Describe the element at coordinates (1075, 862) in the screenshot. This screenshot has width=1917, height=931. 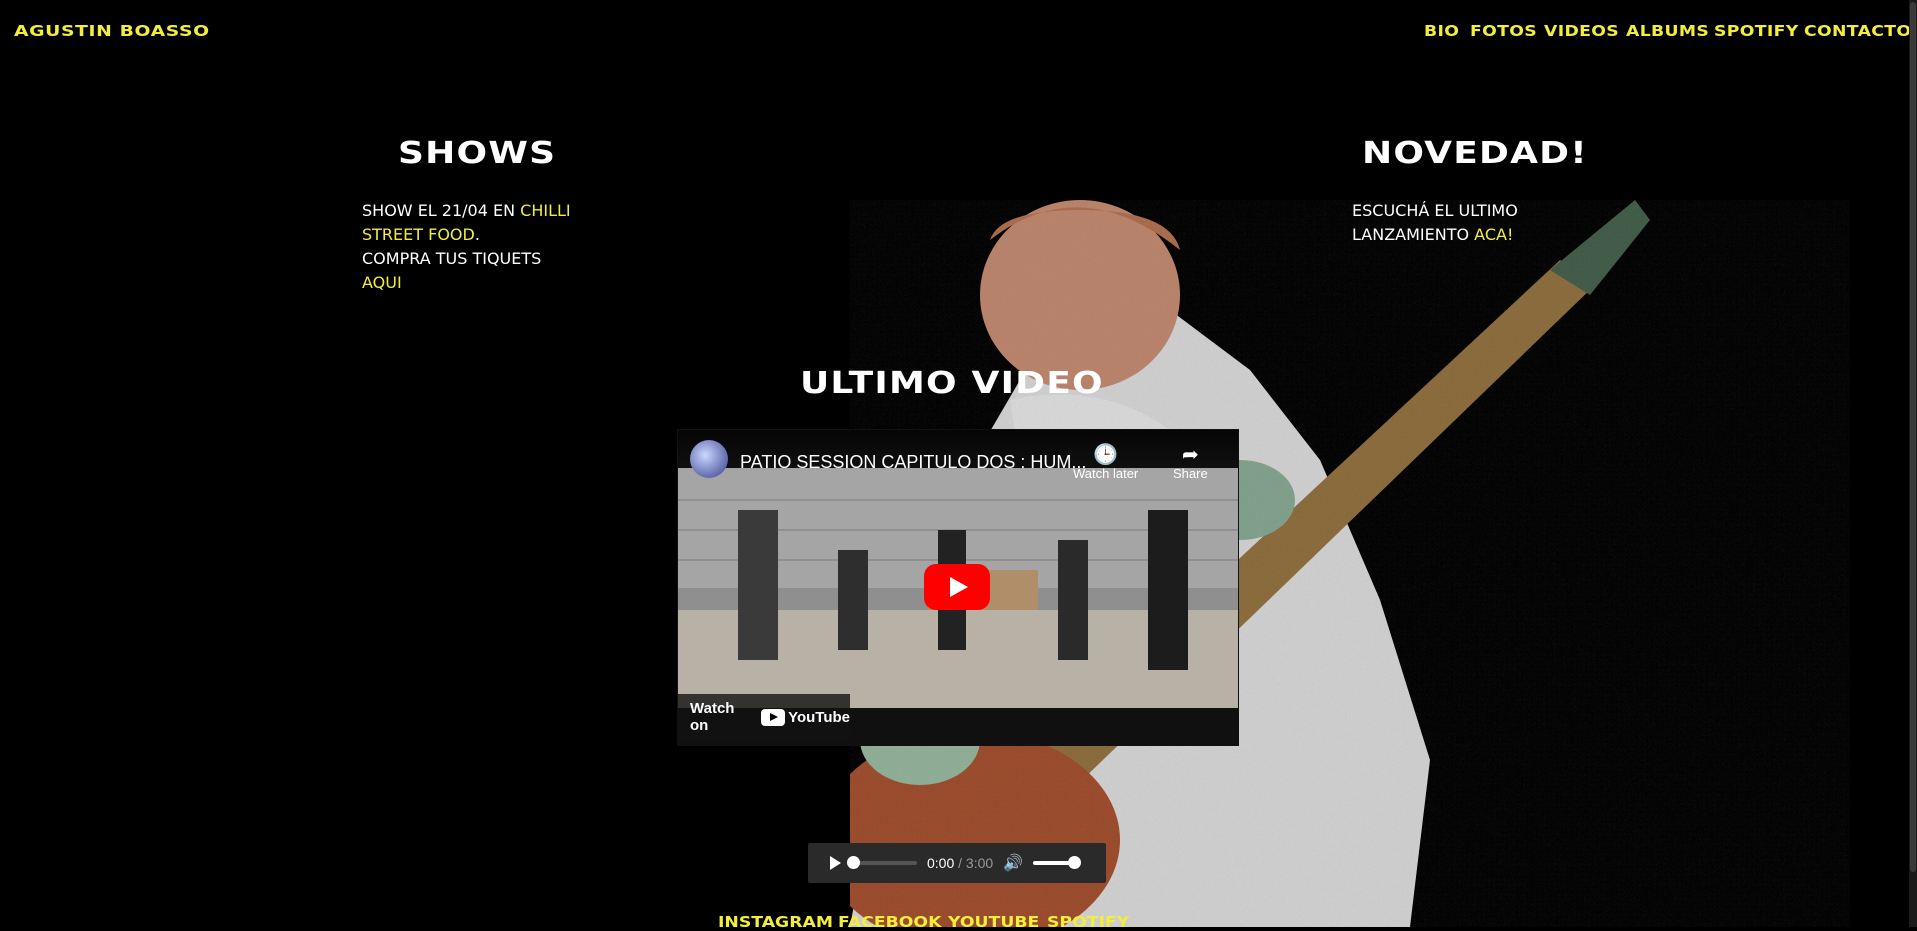
I see `volume-thumb` at that location.